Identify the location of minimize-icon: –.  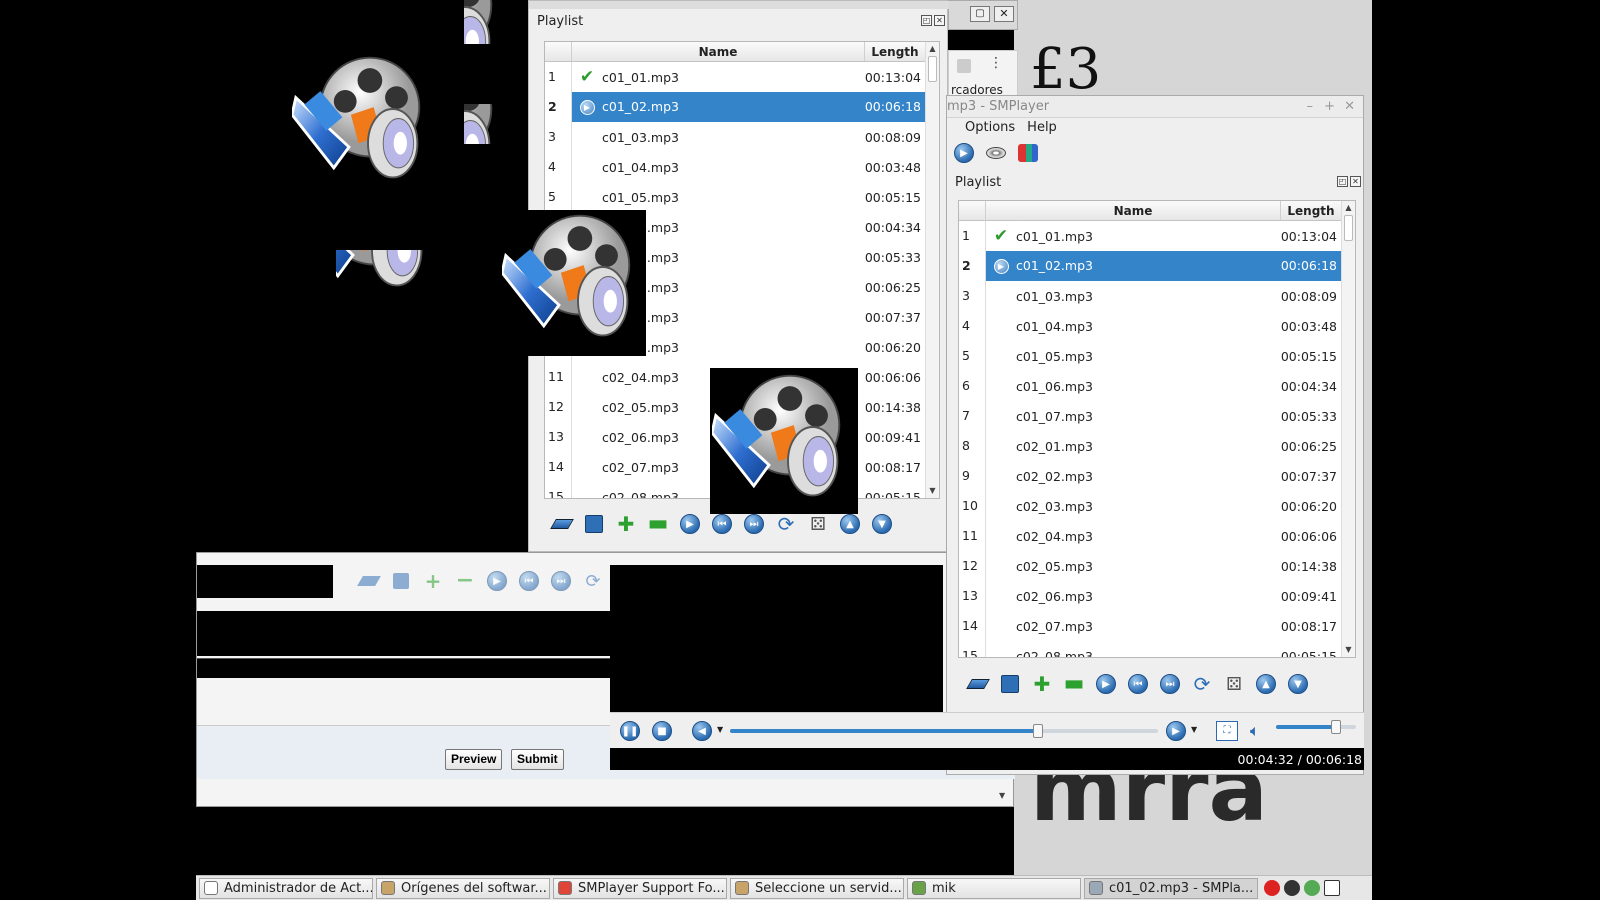
(1310, 107).